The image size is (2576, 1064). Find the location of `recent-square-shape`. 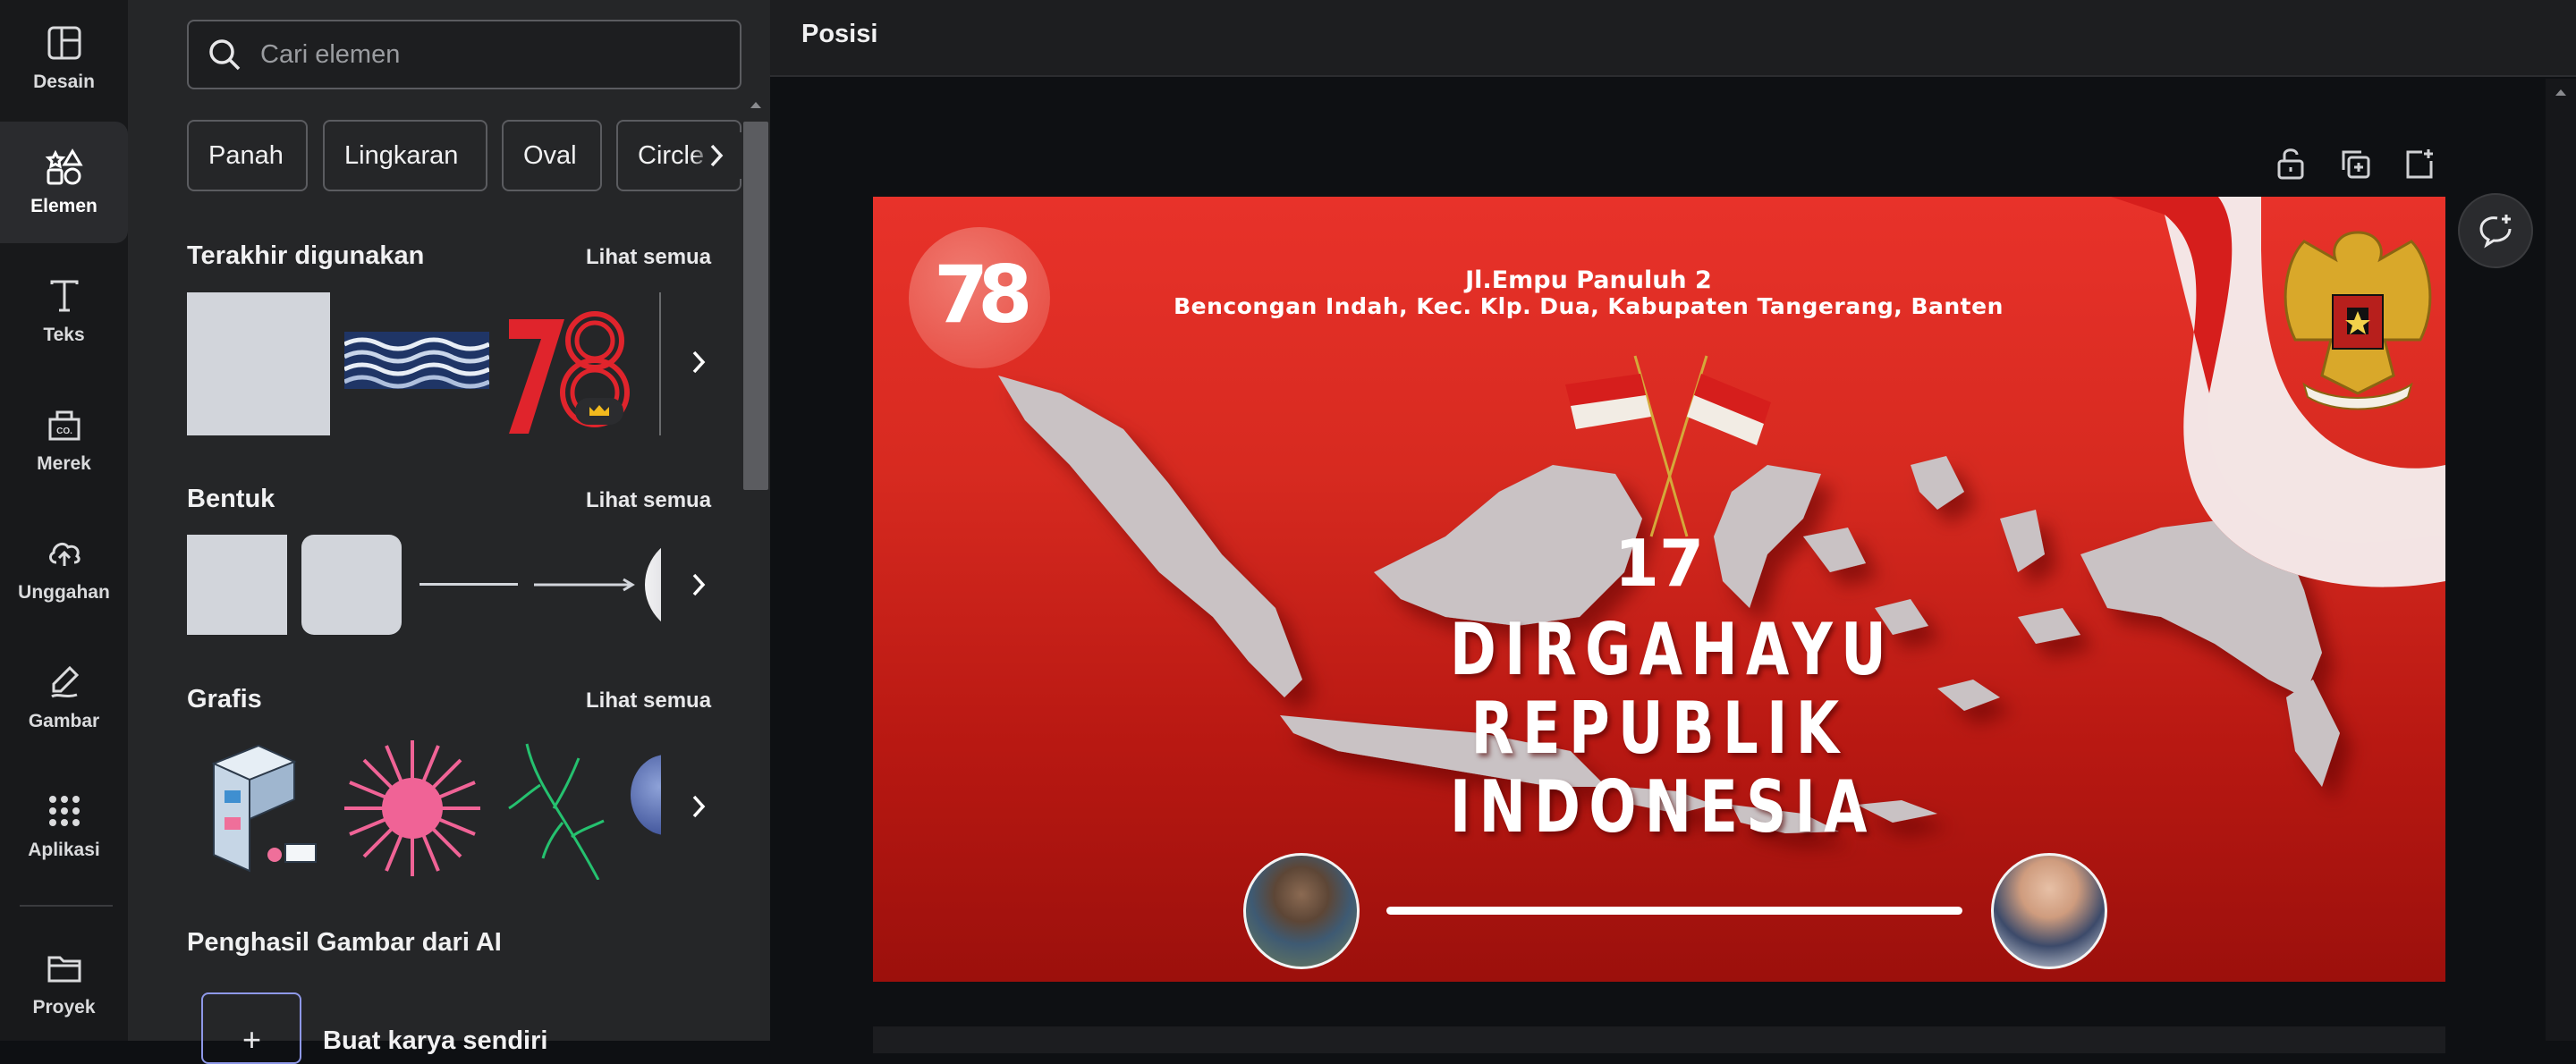

recent-square-shape is located at coordinates (258, 363).